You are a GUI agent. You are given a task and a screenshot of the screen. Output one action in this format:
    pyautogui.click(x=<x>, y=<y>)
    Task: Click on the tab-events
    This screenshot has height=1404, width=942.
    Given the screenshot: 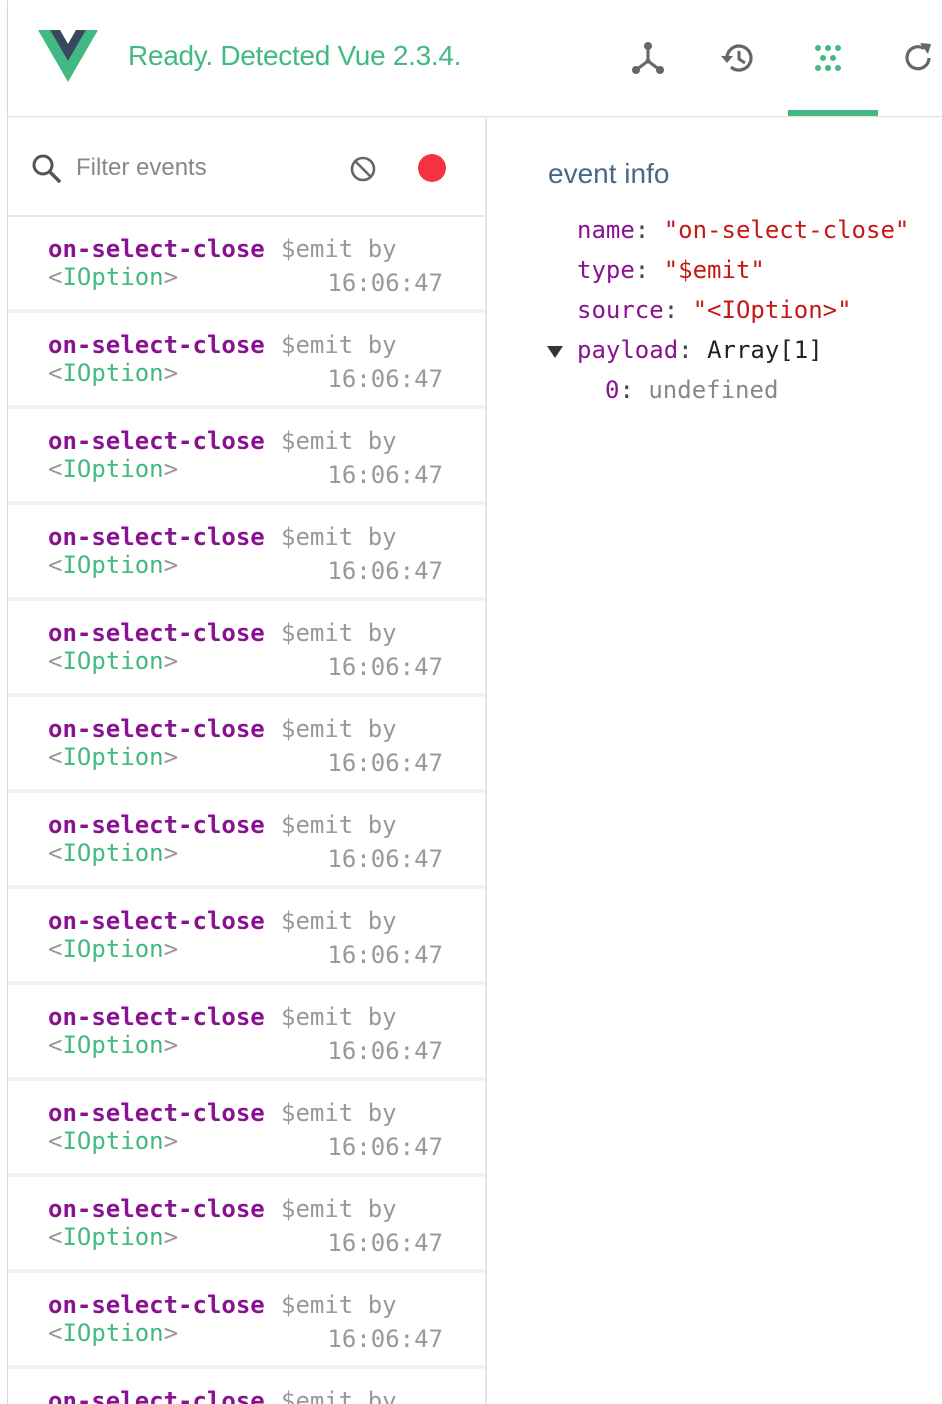 What is the action you would take?
    pyautogui.click(x=828, y=58)
    